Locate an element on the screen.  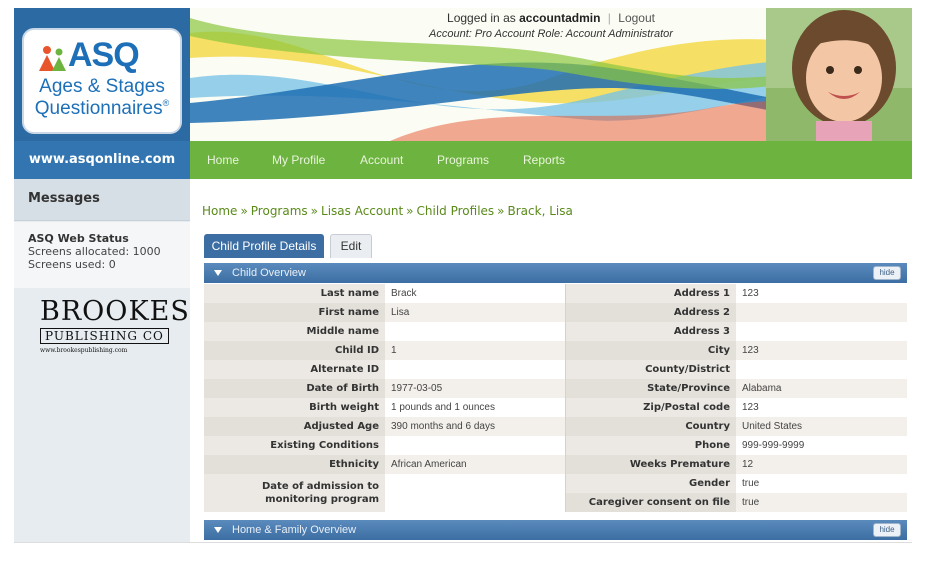
field-label: Child ID is located at coordinates (294, 350).